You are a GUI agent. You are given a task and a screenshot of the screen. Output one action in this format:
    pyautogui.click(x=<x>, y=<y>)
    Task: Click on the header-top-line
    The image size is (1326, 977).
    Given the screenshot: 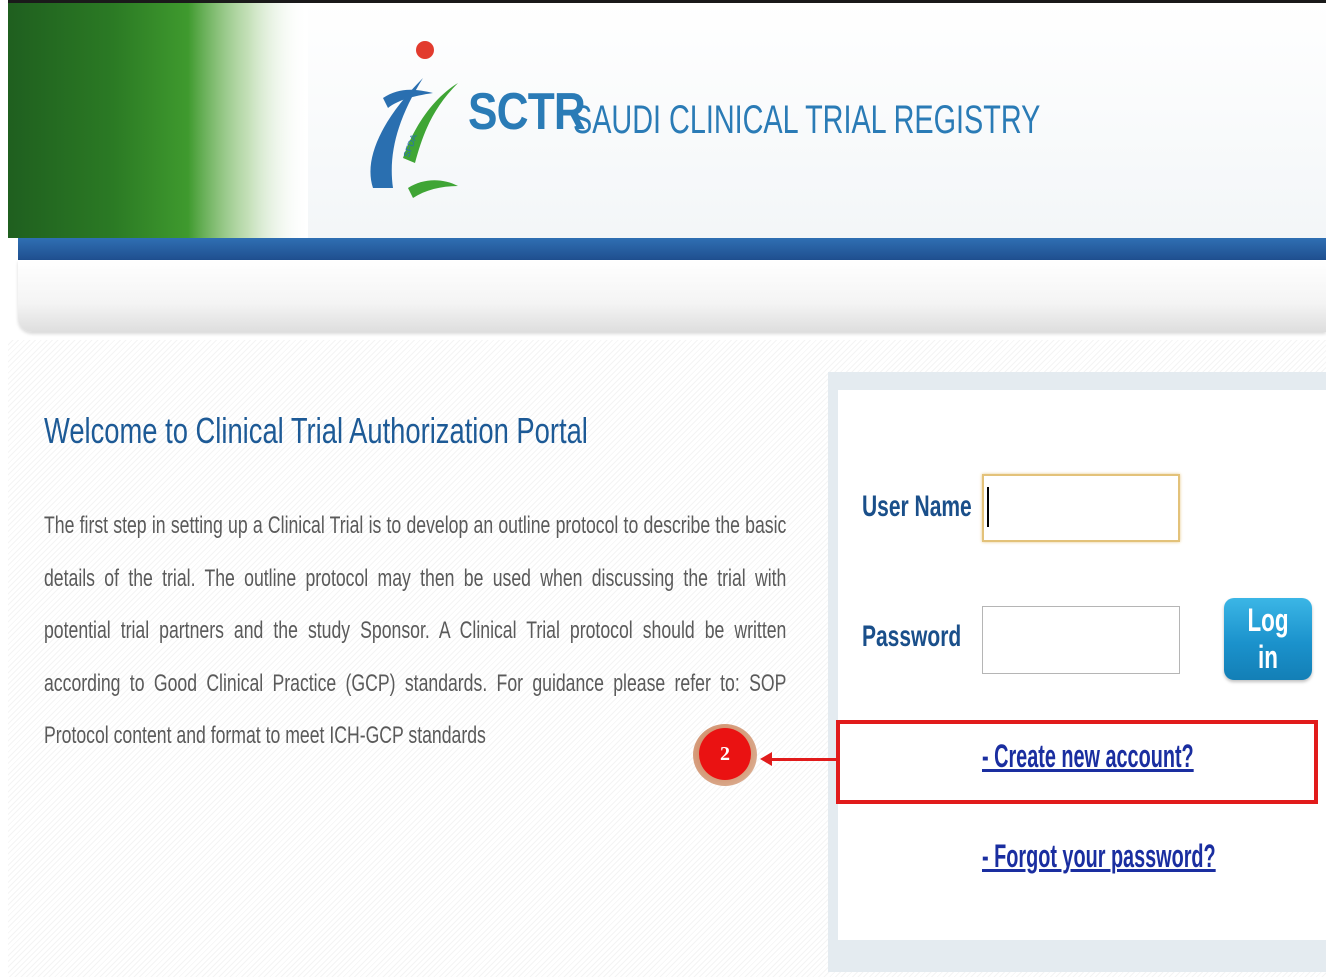 What is the action you would take?
    pyautogui.click(x=667, y=1)
    